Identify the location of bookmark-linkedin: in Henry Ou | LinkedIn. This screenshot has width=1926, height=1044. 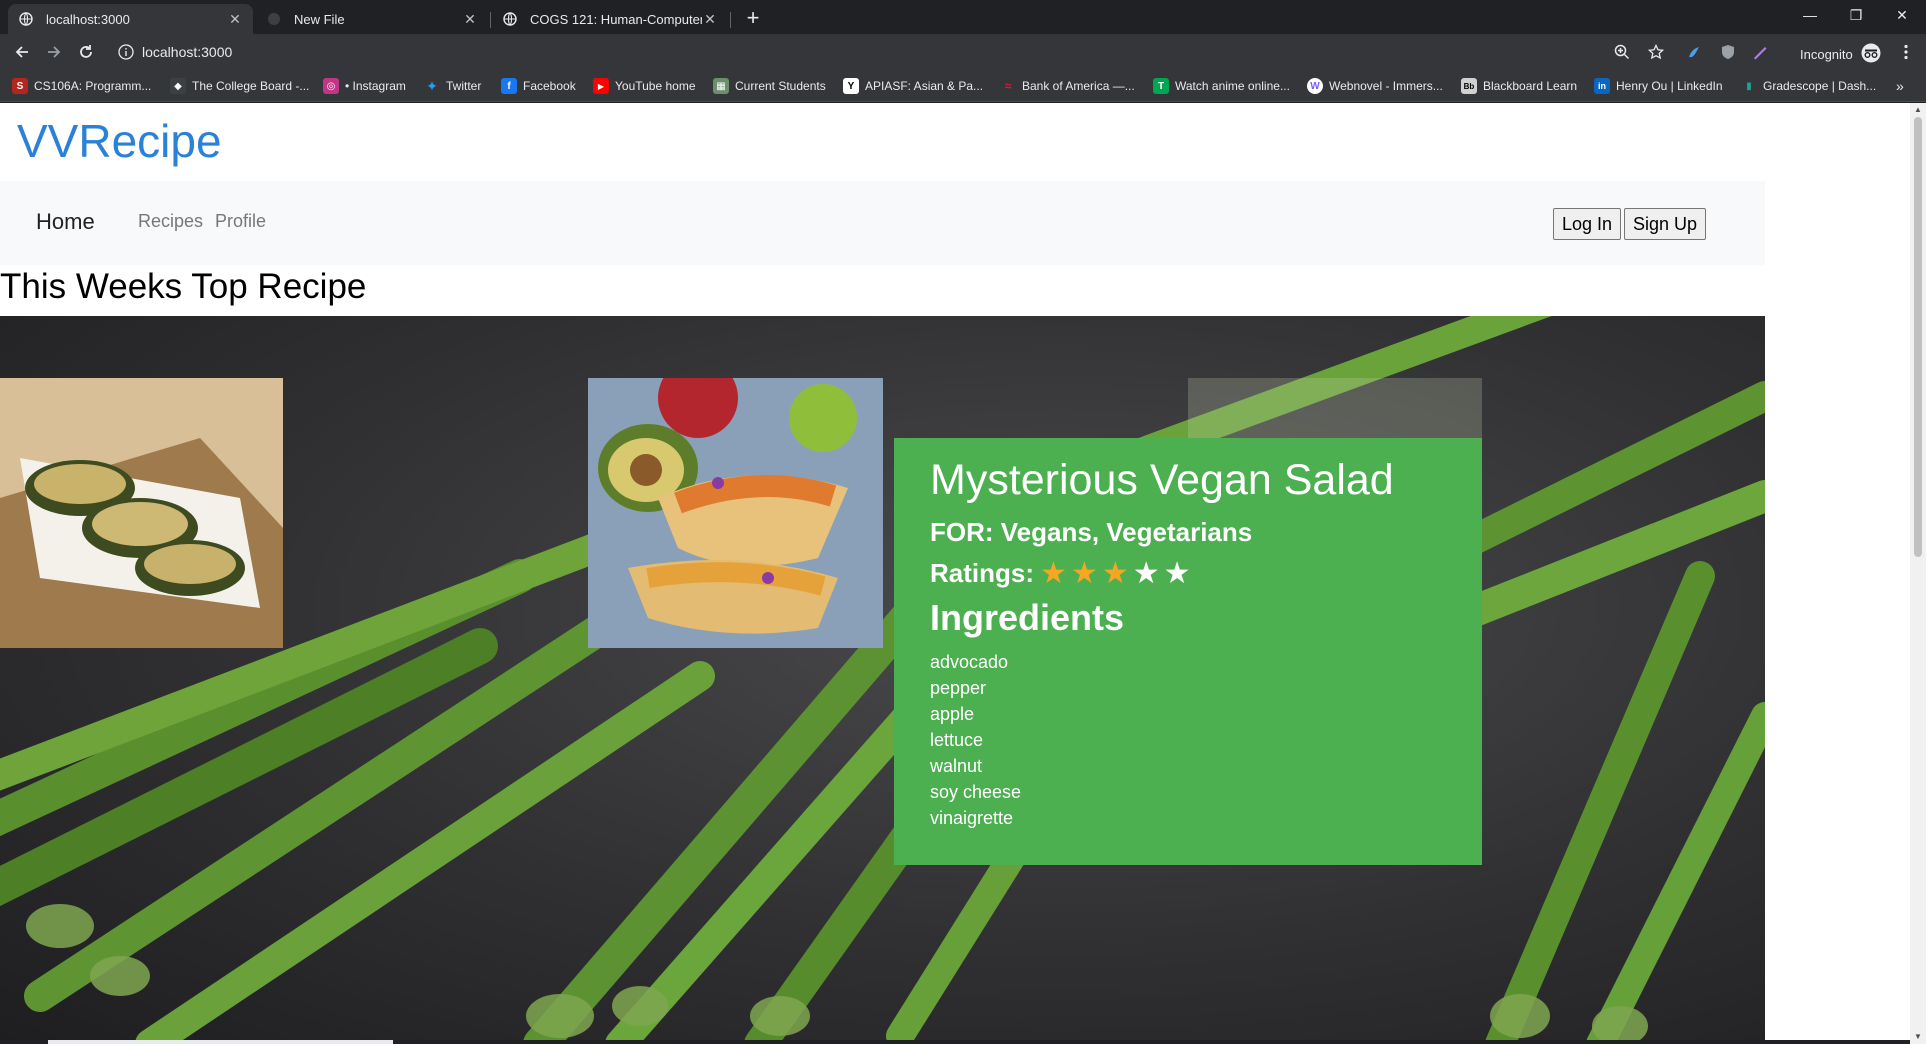
(1658, 86).